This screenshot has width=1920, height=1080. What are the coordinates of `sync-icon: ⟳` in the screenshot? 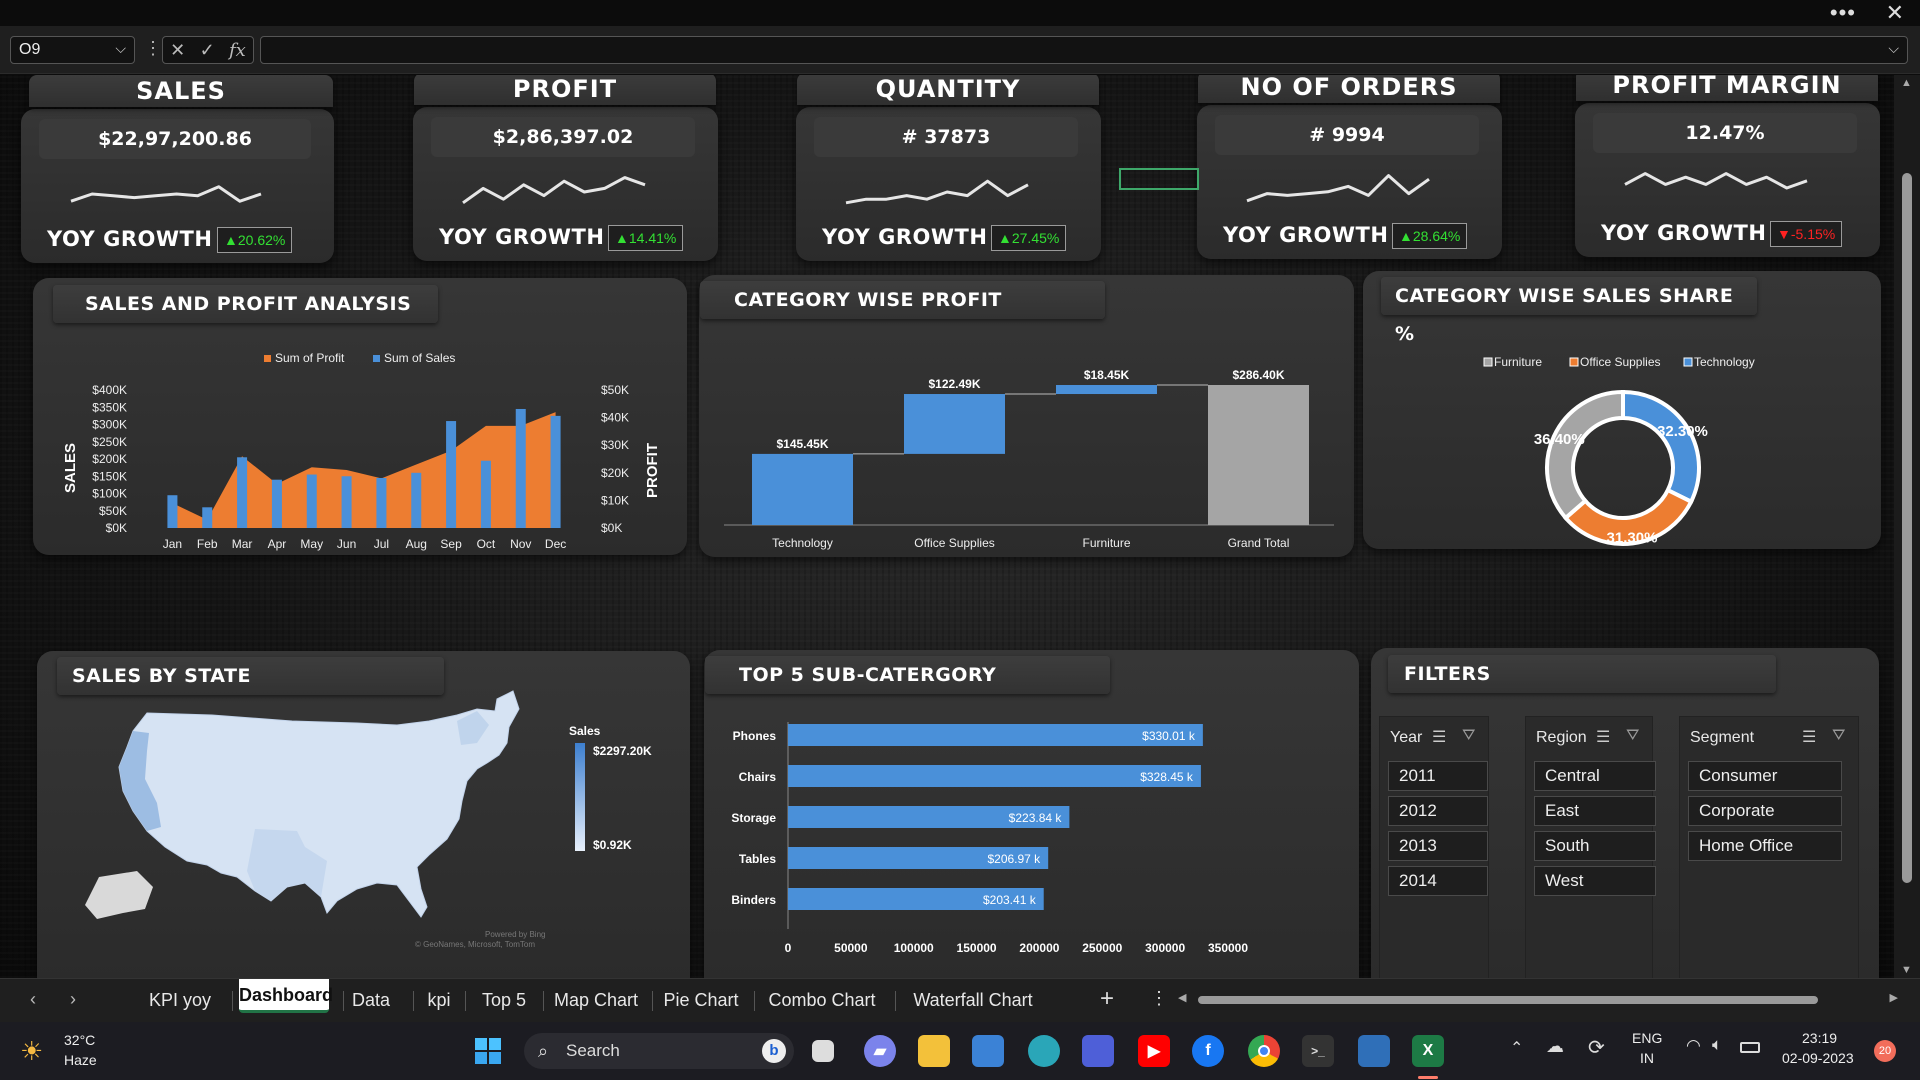 It's located at (1596, 1047).